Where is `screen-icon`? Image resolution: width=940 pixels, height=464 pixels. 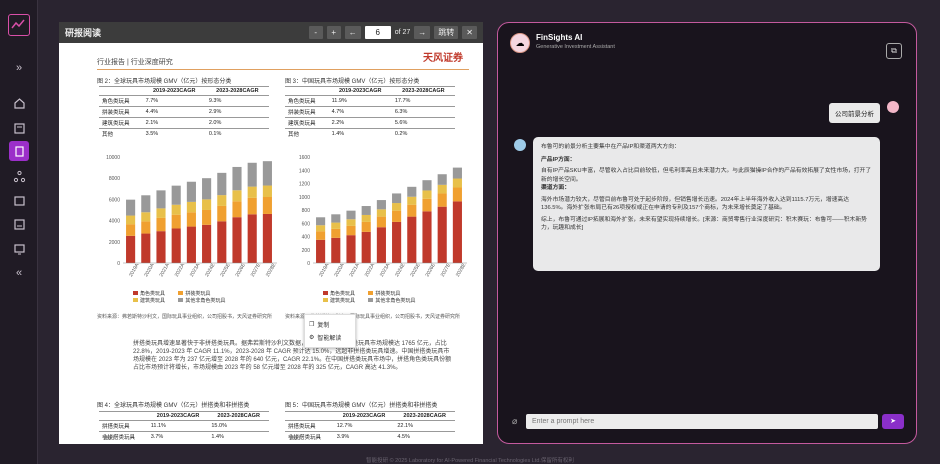 screen-icon is located at coordinates (19, 249).